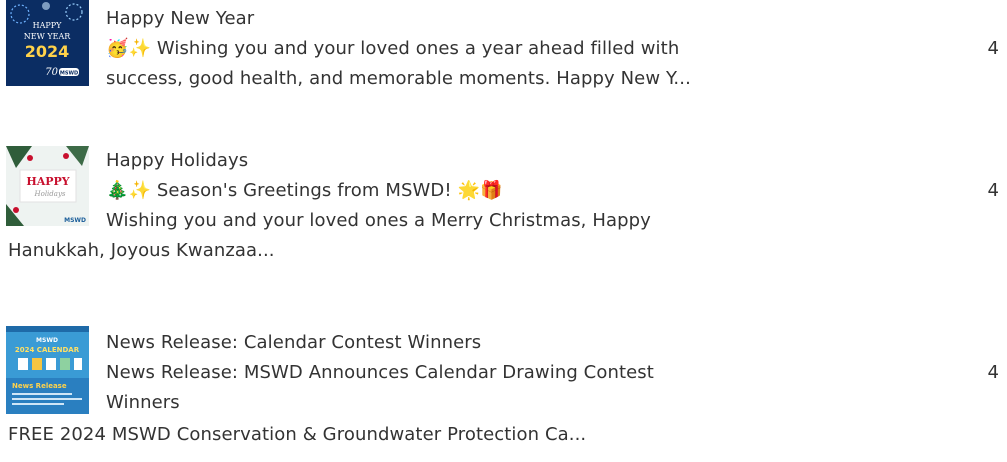 This screenshot has height=462, width=1007. I want to click on thumb-banner: News Release, so click(39, 386).